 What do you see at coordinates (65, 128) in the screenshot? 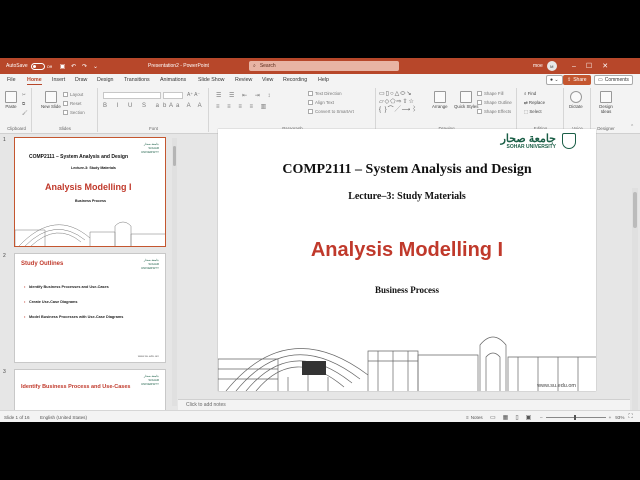
I see `slides-label: Slides` at bounding box center [65, 128].